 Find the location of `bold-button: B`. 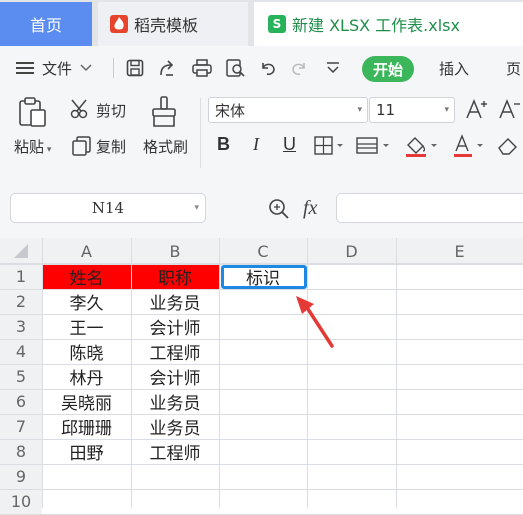

bold-button: B is located at coordinates (223, 144).